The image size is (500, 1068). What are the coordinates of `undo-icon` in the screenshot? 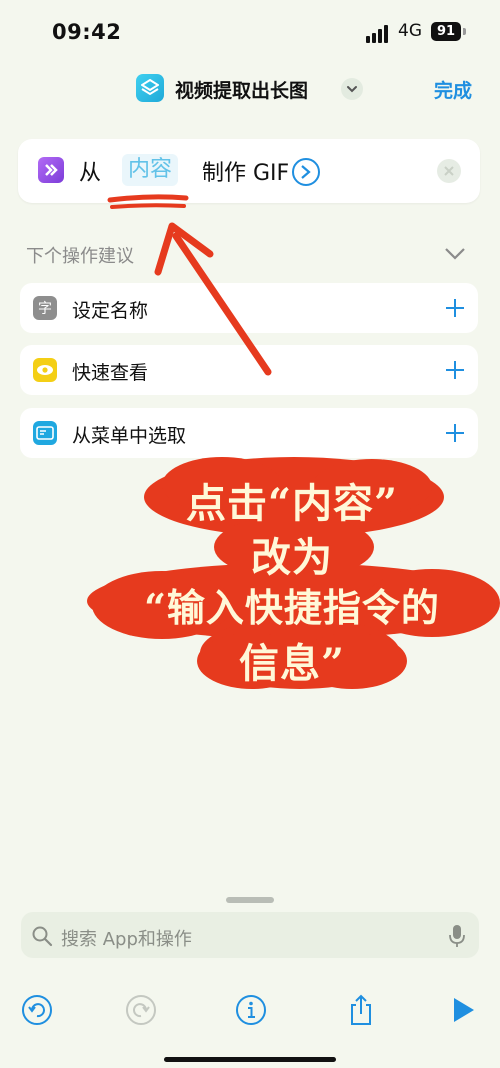 It's located at (37, 1010).